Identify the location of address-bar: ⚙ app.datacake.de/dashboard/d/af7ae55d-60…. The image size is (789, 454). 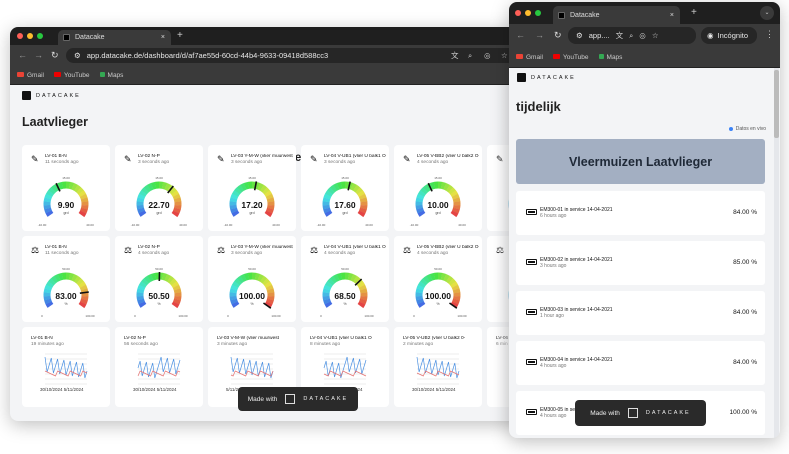
(295, 55).